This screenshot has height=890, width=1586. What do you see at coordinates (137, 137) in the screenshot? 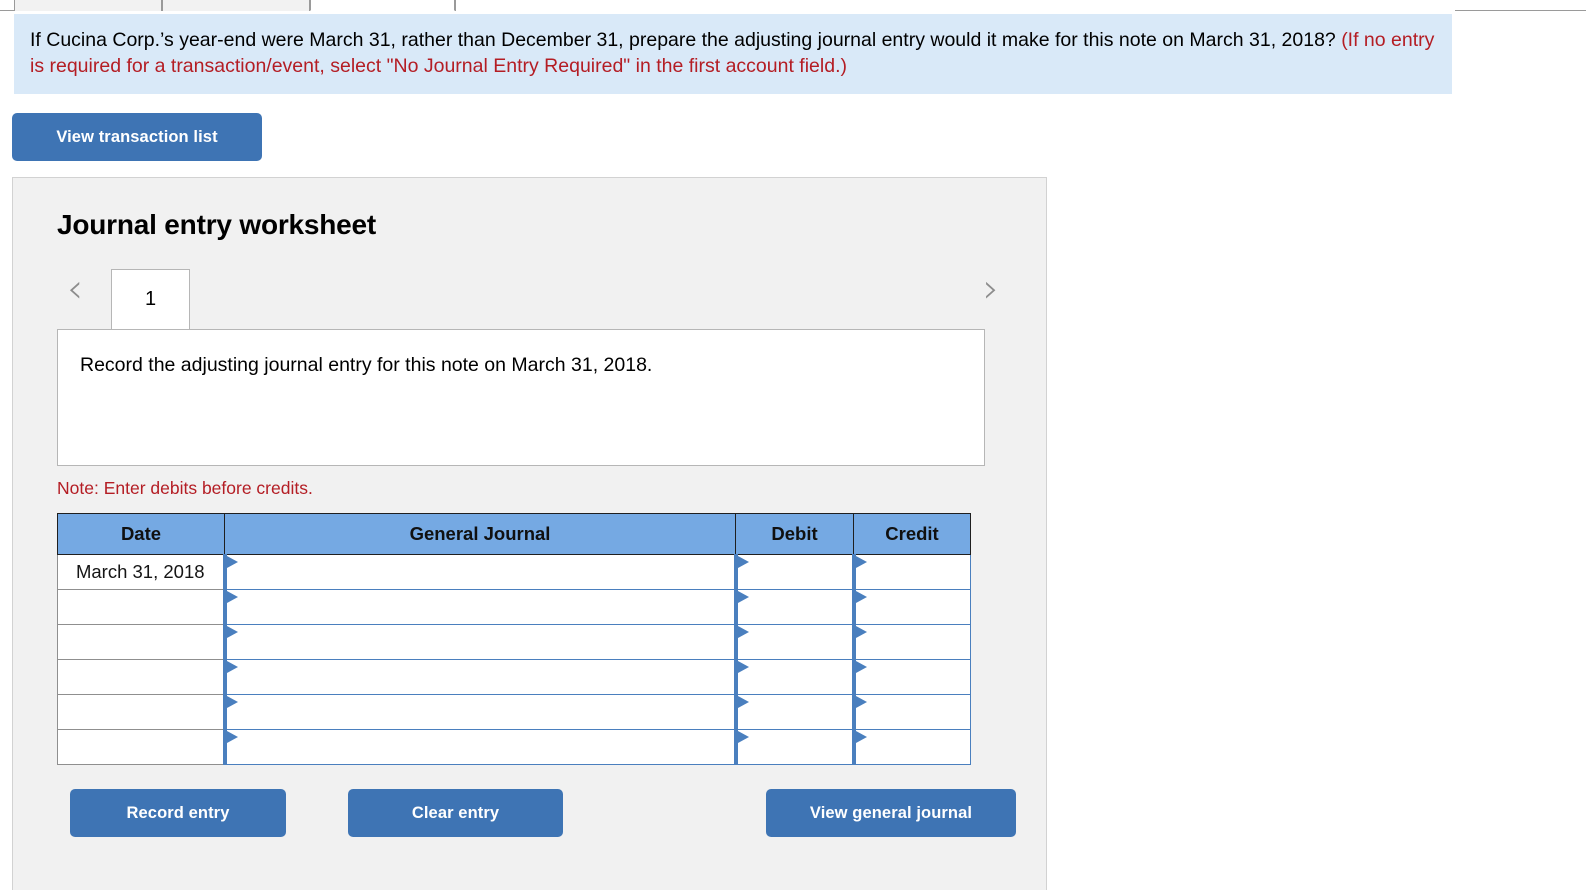
I see `view-transaction-list-button: View transaction list` at bounding box center [137, 137].